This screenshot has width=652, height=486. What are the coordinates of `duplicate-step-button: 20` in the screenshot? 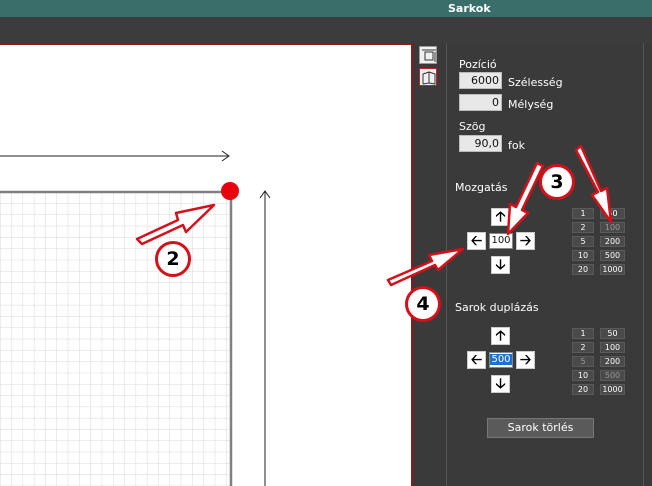 It's located at (583, 389).